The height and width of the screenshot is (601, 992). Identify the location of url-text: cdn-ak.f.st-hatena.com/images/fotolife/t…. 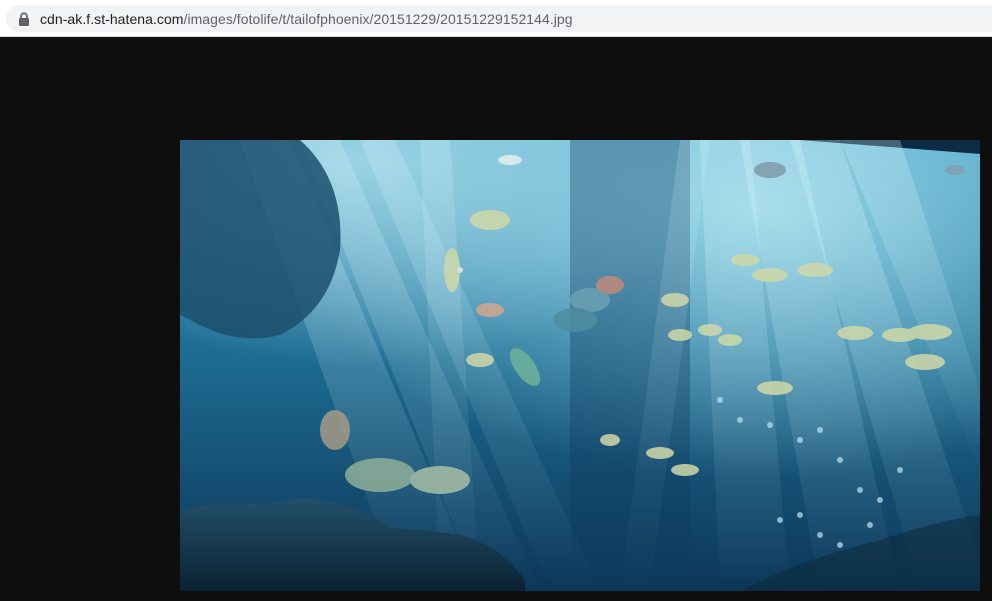
(306, 19).